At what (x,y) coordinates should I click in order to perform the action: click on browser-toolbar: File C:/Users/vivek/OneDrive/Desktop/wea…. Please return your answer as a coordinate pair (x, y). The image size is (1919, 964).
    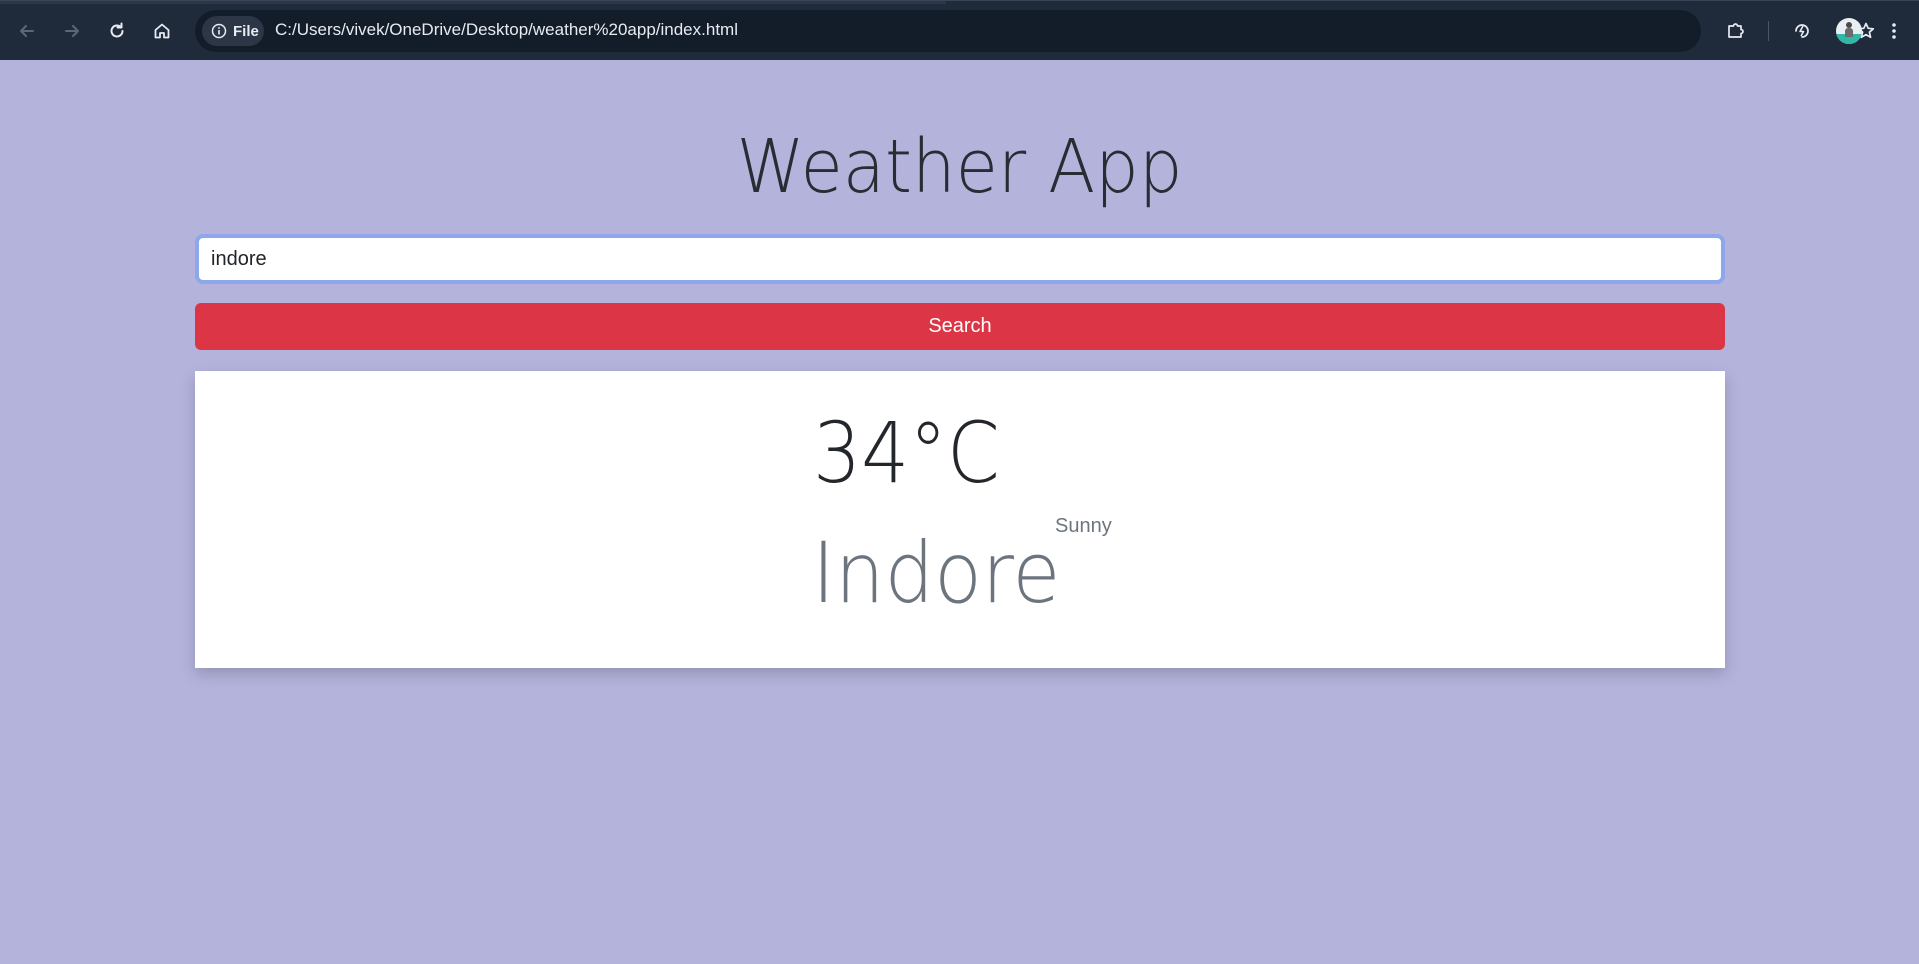
    Looking at the image, I should click on (959, 30).